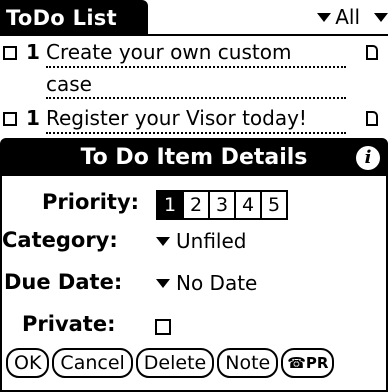 This screenshot has width=388, height=392. Describe the element at coordinates (28, 363) in the screenshot. I see `ok-button: OK` at that location.